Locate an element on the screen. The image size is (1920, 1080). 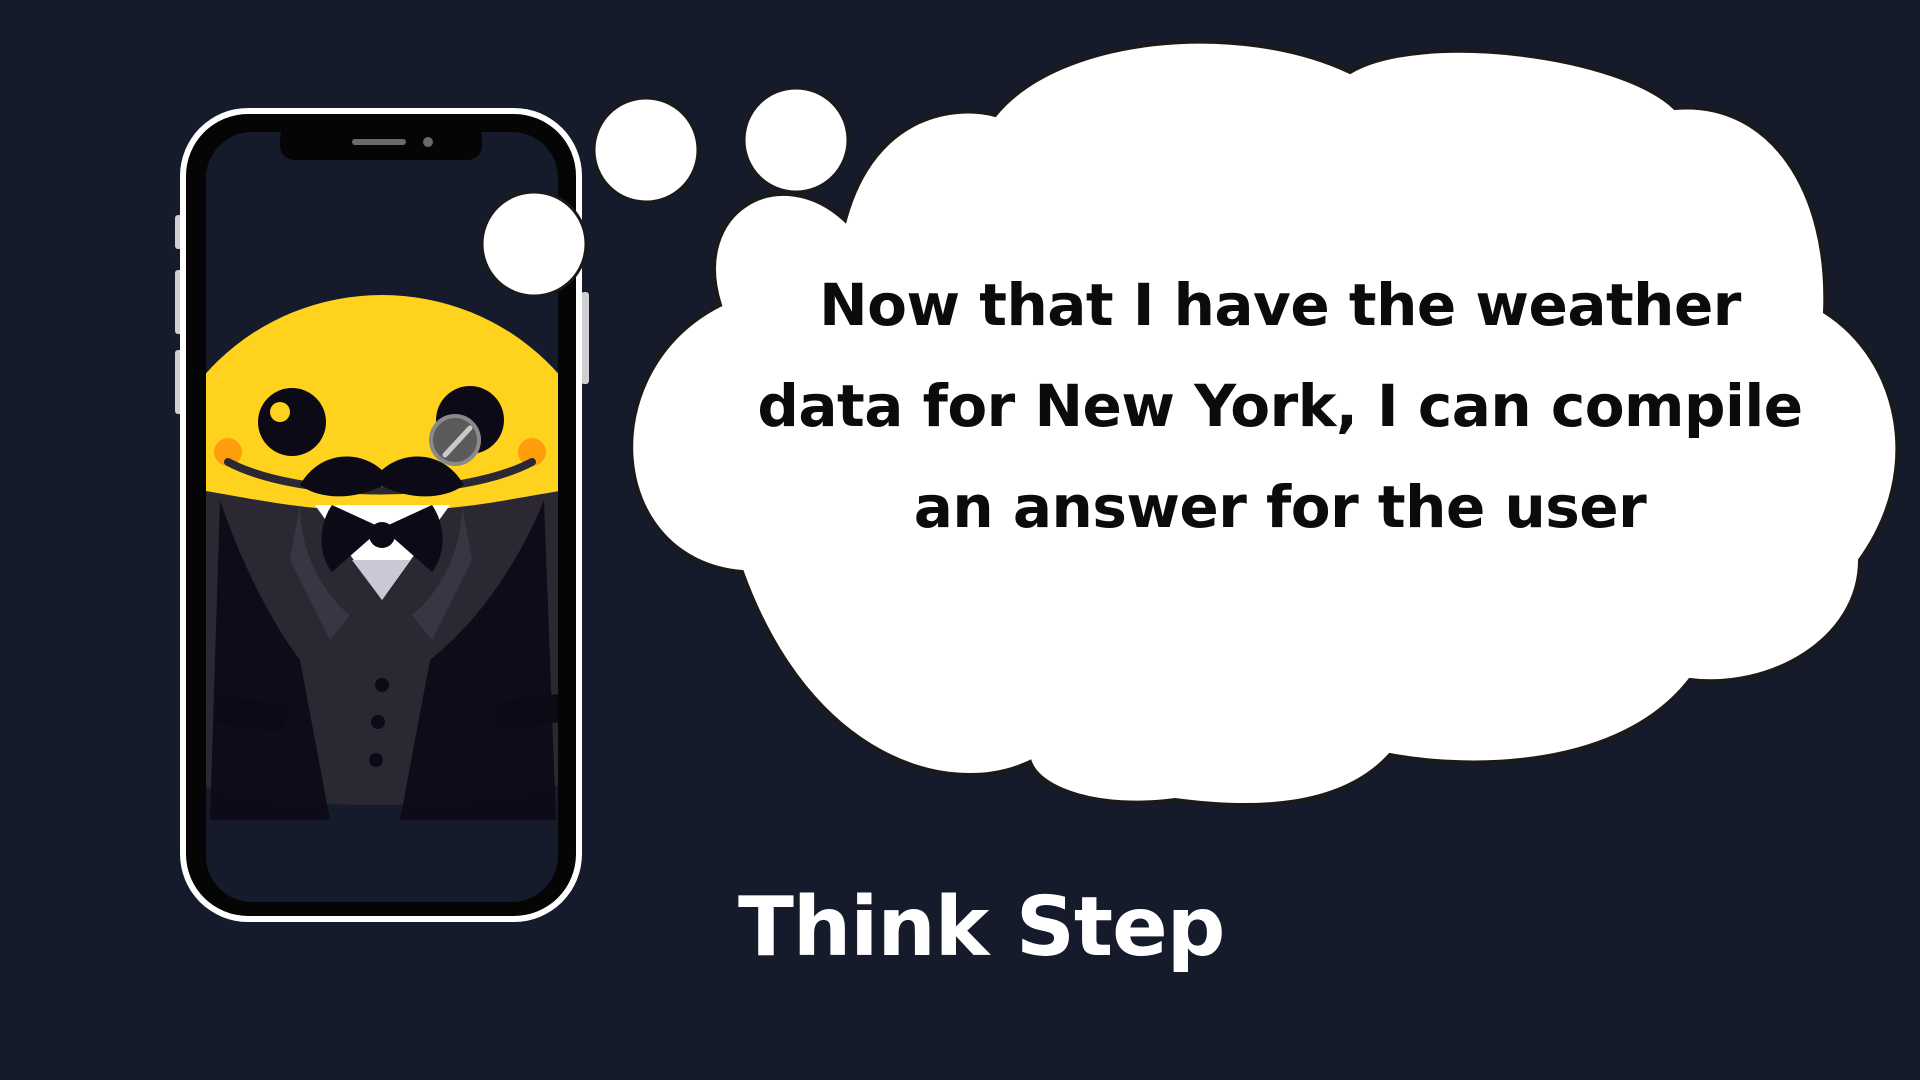
thought-line: Now that I have the weather is located at coordinates (1280, 305).